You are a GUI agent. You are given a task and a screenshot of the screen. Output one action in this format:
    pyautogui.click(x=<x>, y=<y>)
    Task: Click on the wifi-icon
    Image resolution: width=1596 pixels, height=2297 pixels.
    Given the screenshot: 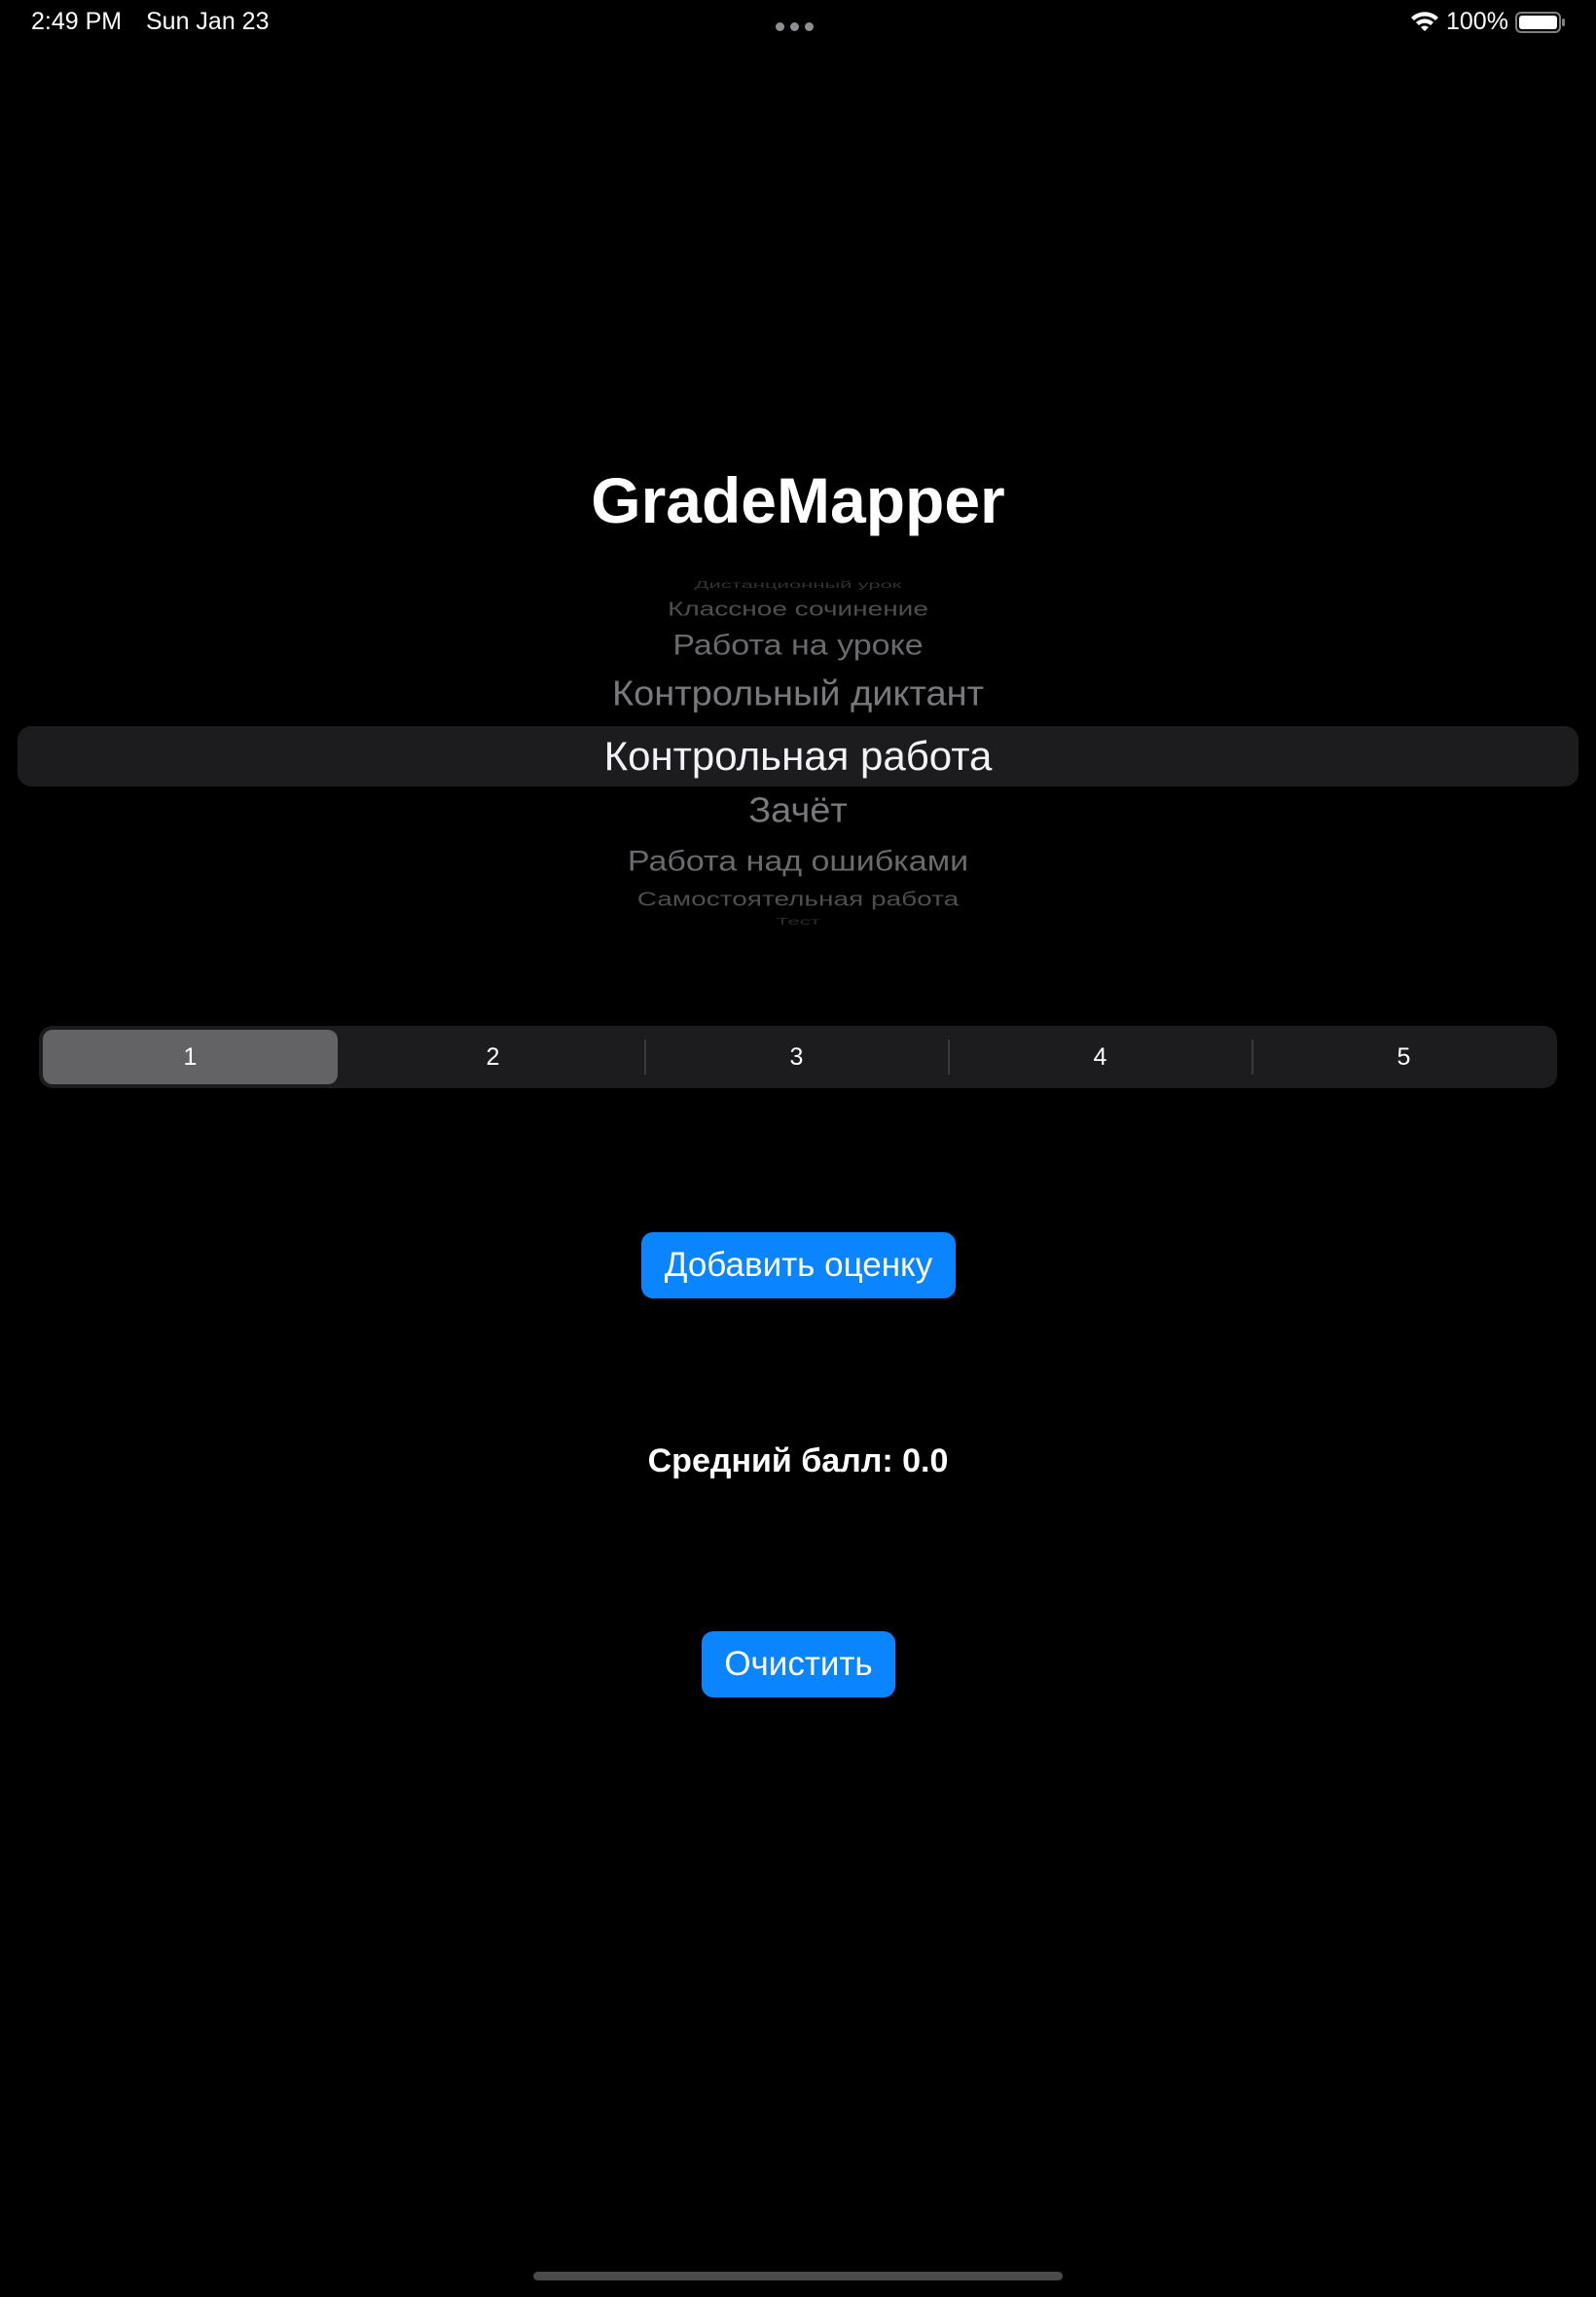 What is the action you would take?
    pyautogui.click(x=1424, y=21)
    